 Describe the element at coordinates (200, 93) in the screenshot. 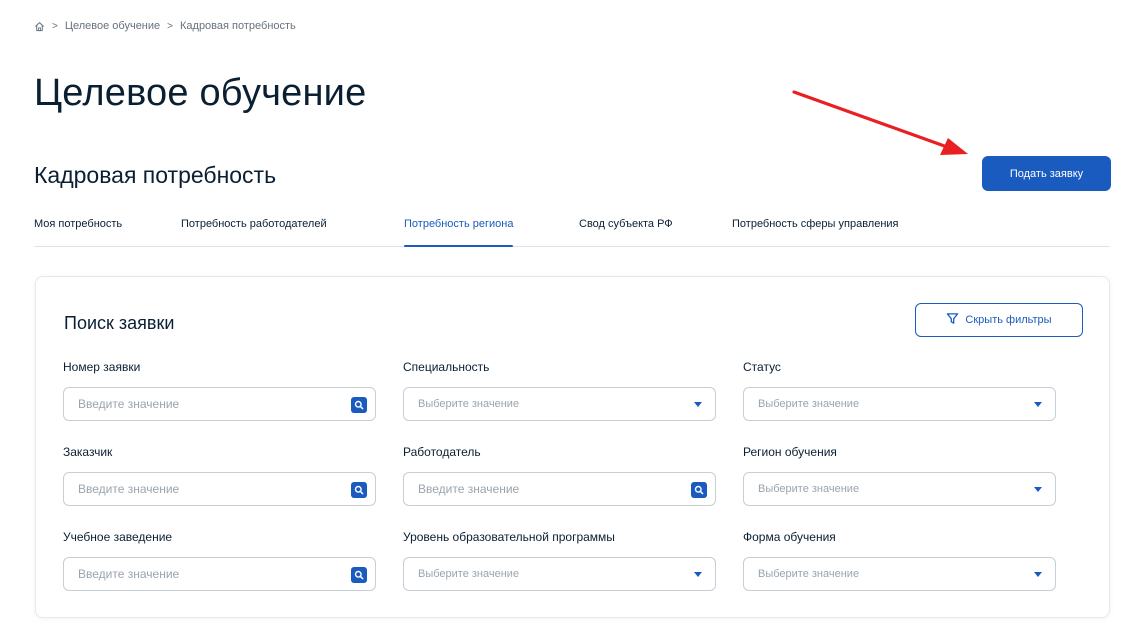

I see `page-title: Целевое обучение` at that location.